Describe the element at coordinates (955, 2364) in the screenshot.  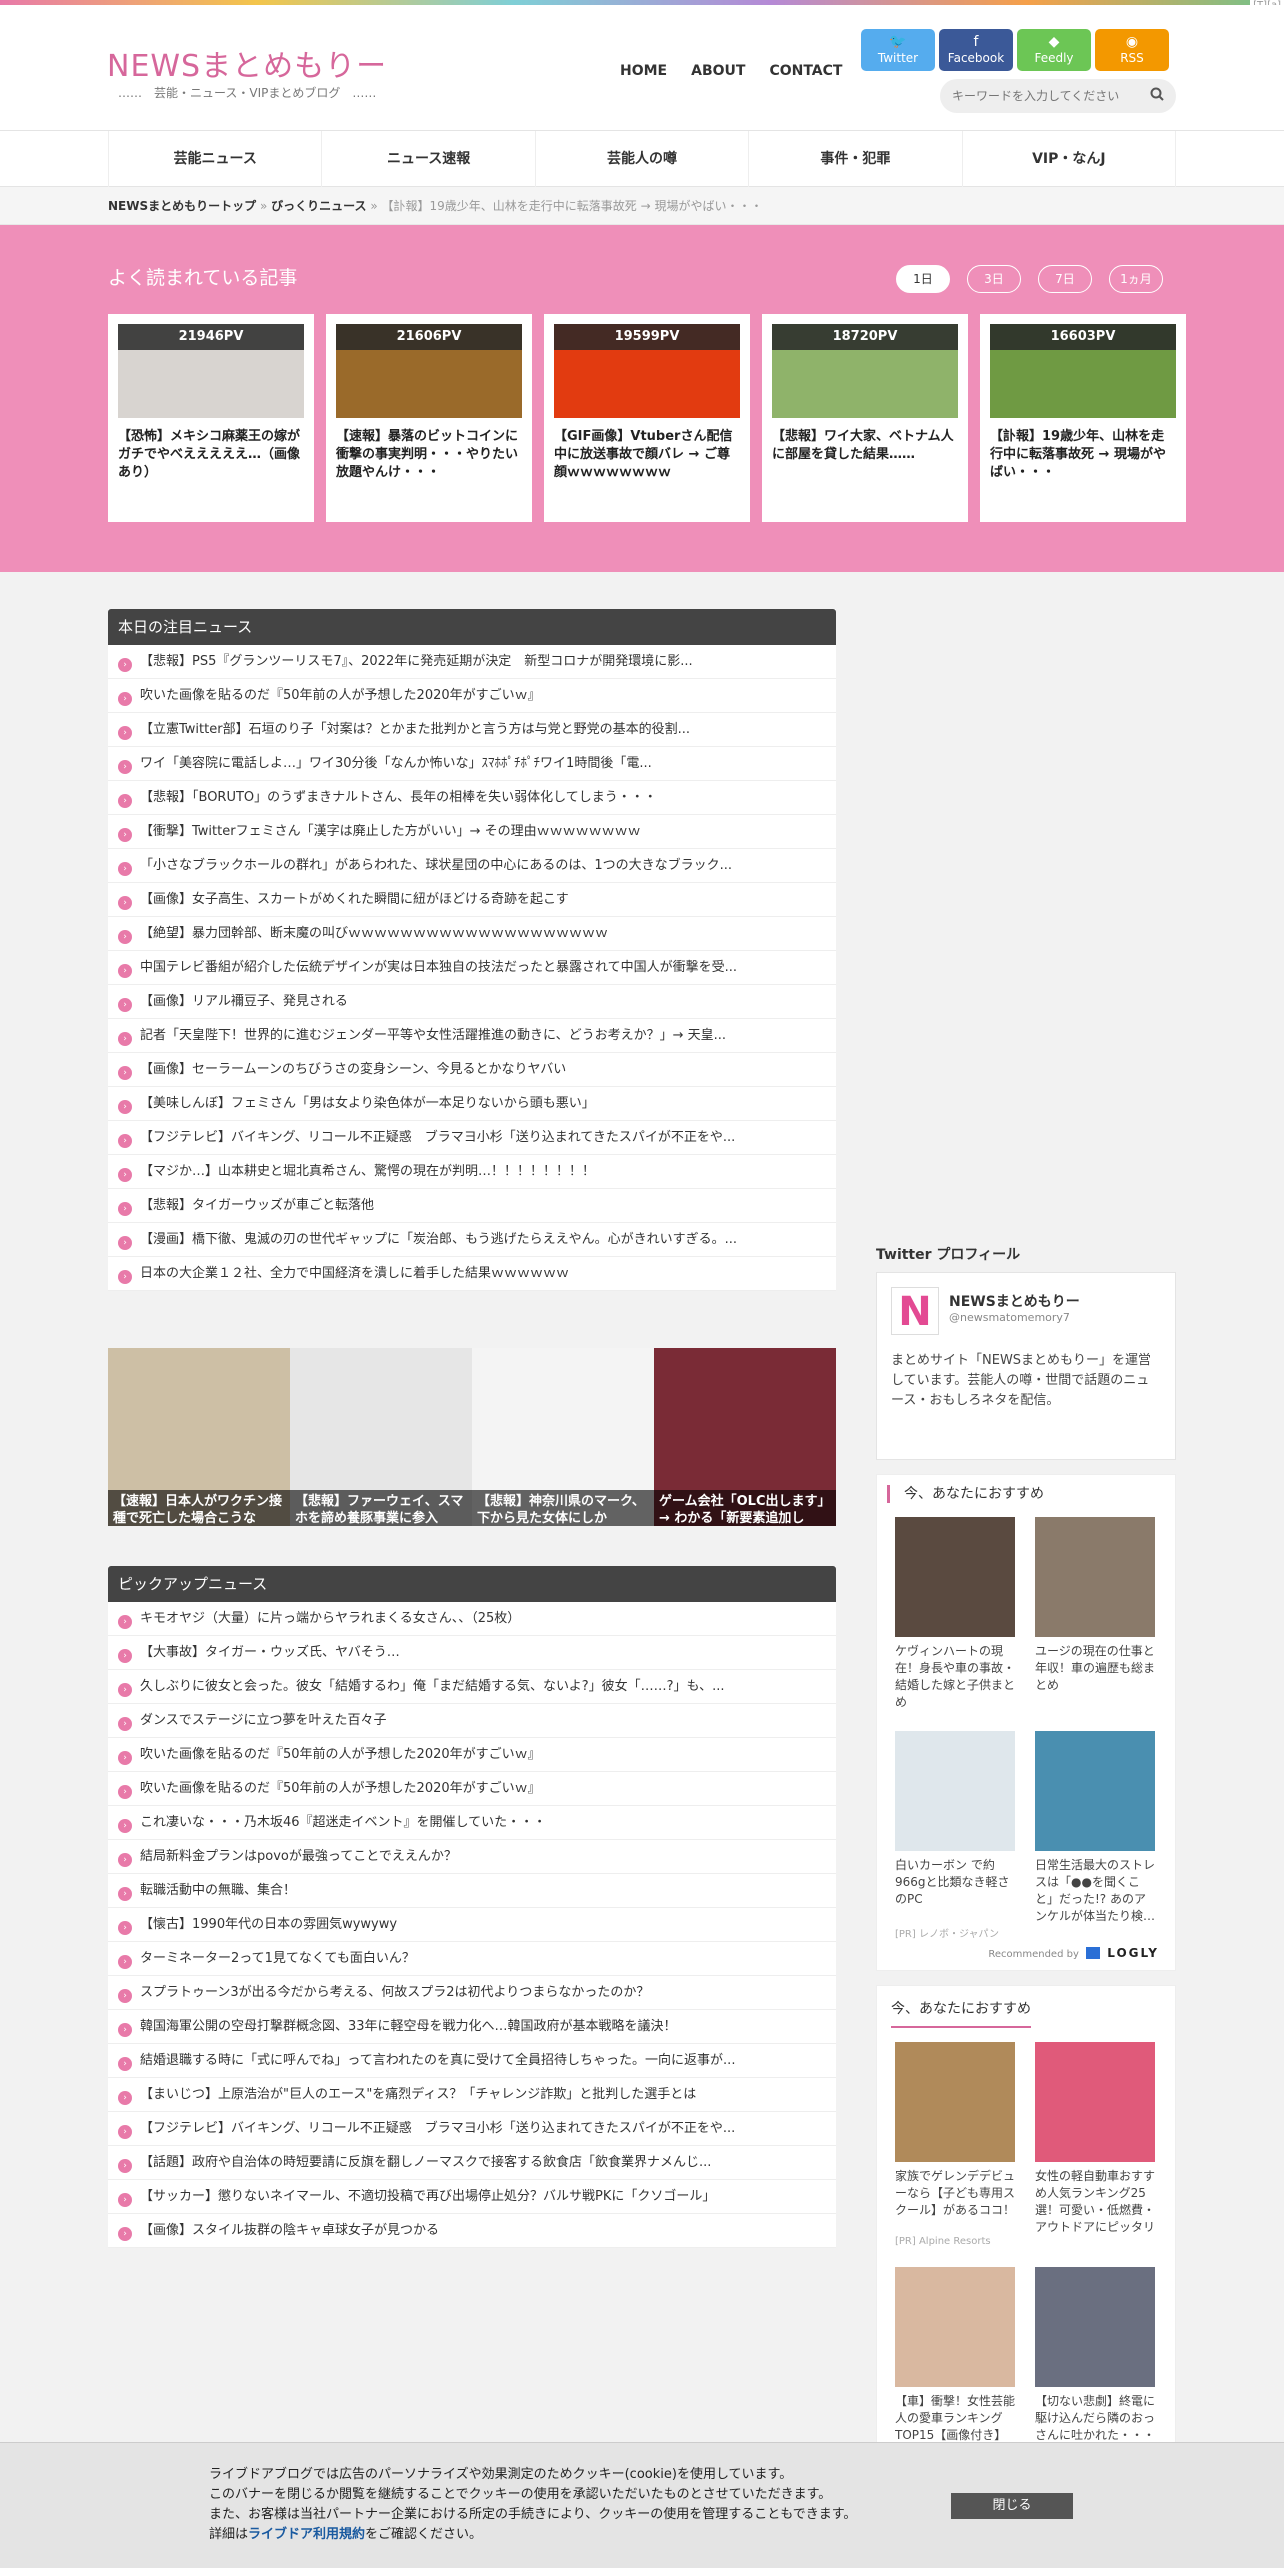
I see `recommend-item: 【車】衝撃！女性芸能人の愛車ランキングTOP15【画像付き】` at that location.